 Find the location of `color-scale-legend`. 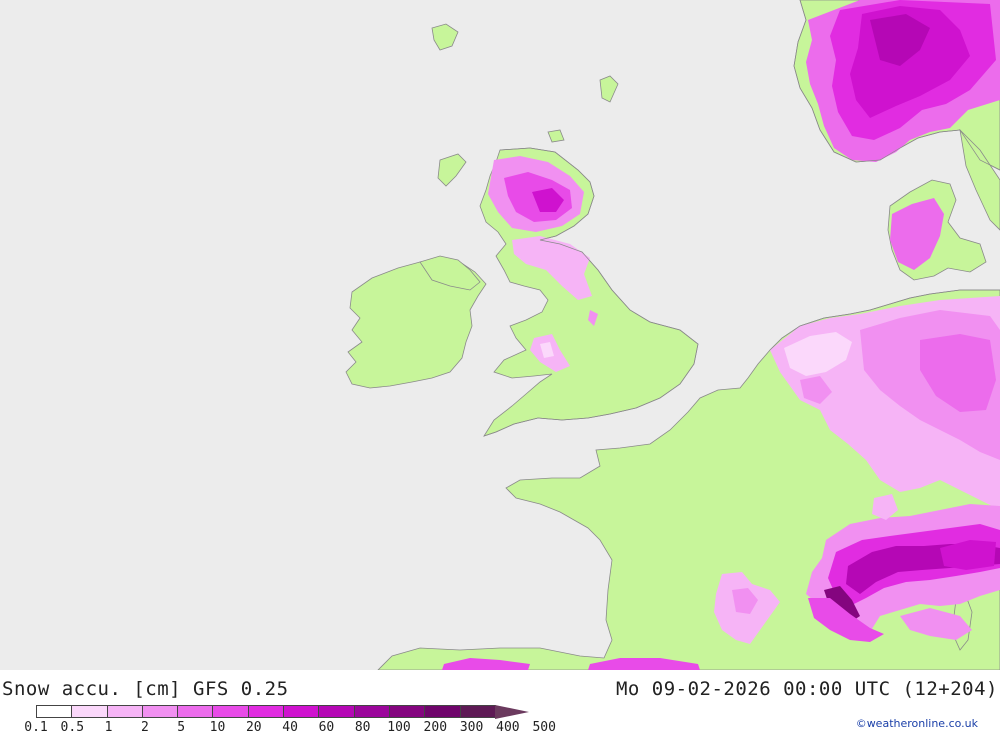

color-scale-legend is located at coordinates (282, 712).